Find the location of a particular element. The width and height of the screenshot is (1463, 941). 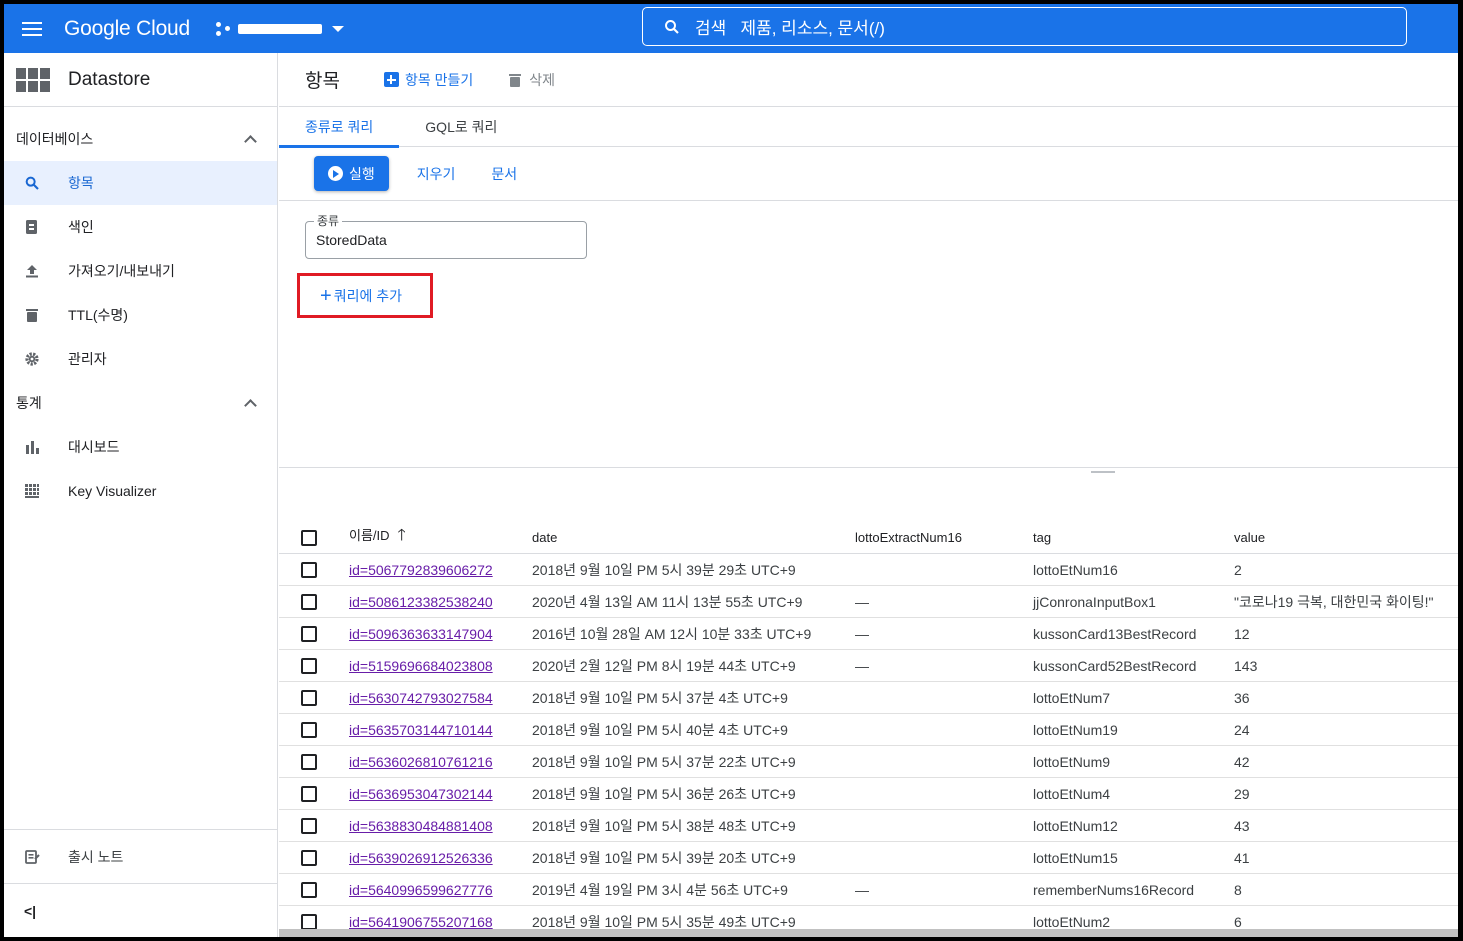

sidebar-item-entities: 항목 is located at coordinates (140, 183).